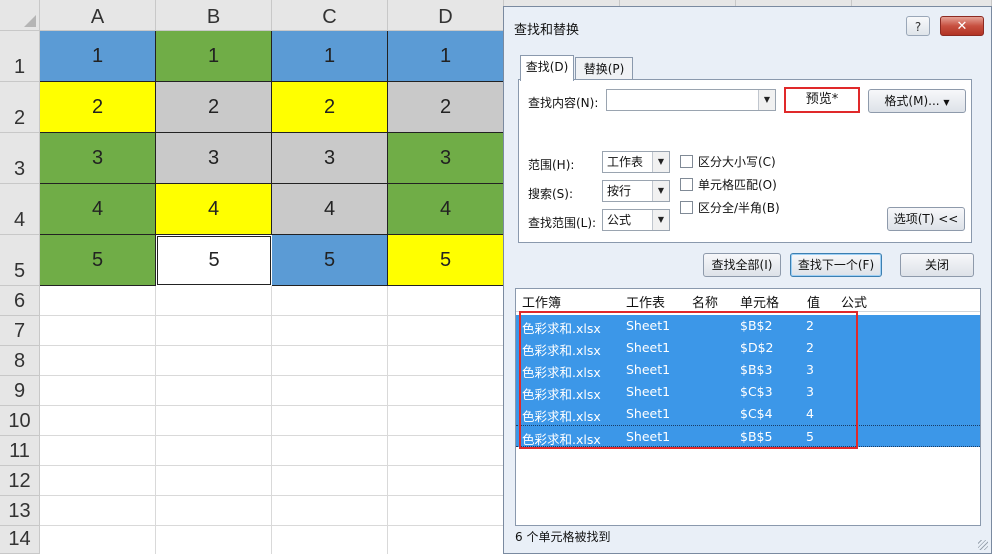  I want to click on cell-b3: 3, so click(214, 158).